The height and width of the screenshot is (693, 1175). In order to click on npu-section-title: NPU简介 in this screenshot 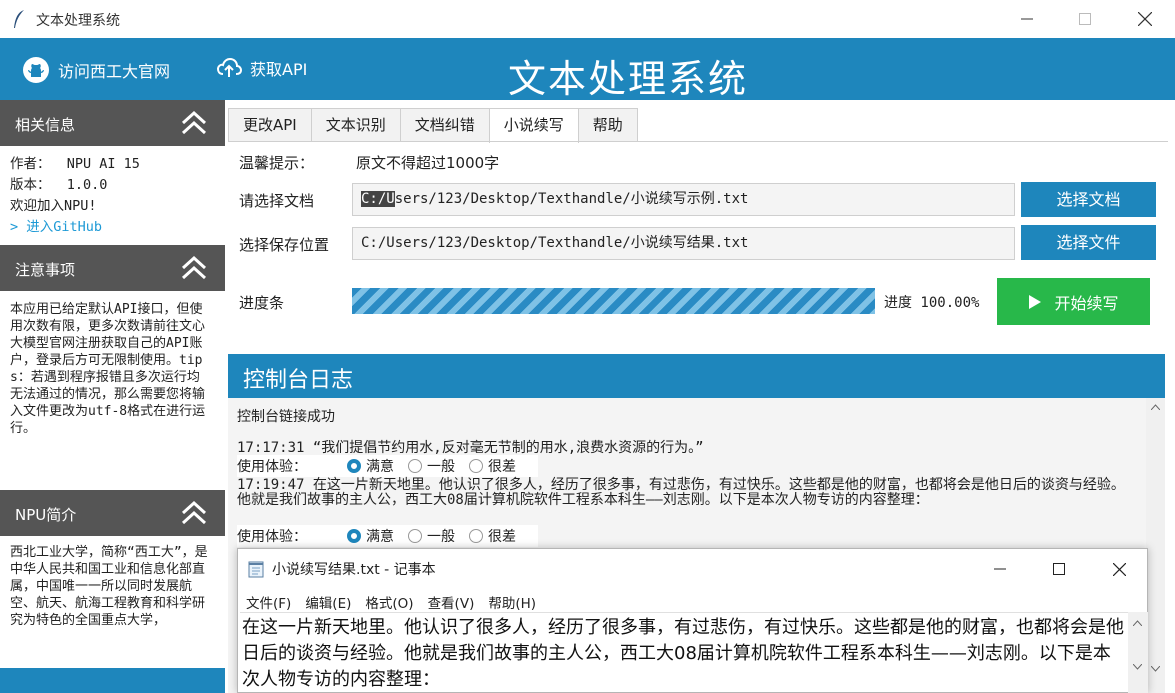, I will do `click(46, 515)`.